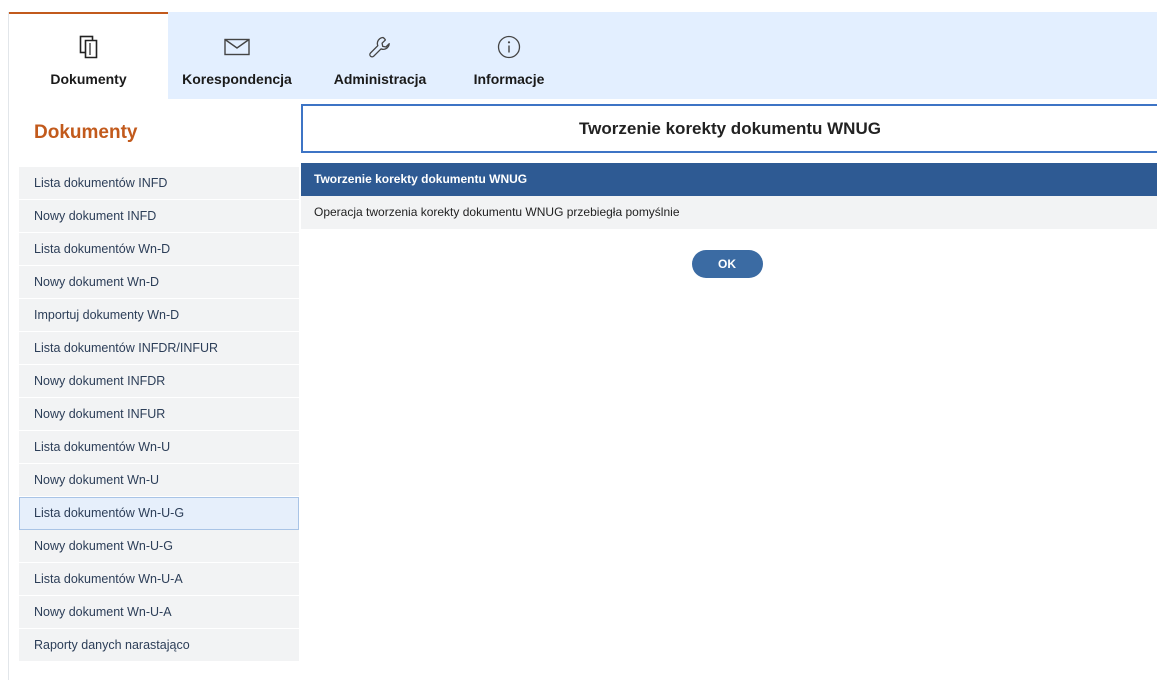 The height and width of the screenshot is (680, 1157). What do you see at coordinates (159, 381) in the screenshot?
I see `sidebar-item-nowy-infdr: Nowy dokument INFDR` at bounding box center [159, 381].